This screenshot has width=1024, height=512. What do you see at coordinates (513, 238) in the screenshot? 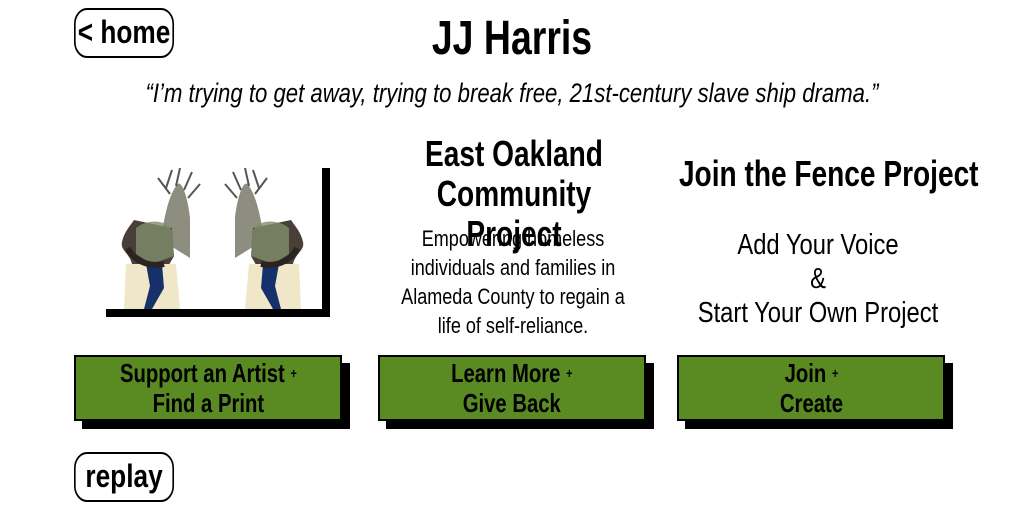
I see `description-line: Empowering homeless` at bounding box center [513, 238].